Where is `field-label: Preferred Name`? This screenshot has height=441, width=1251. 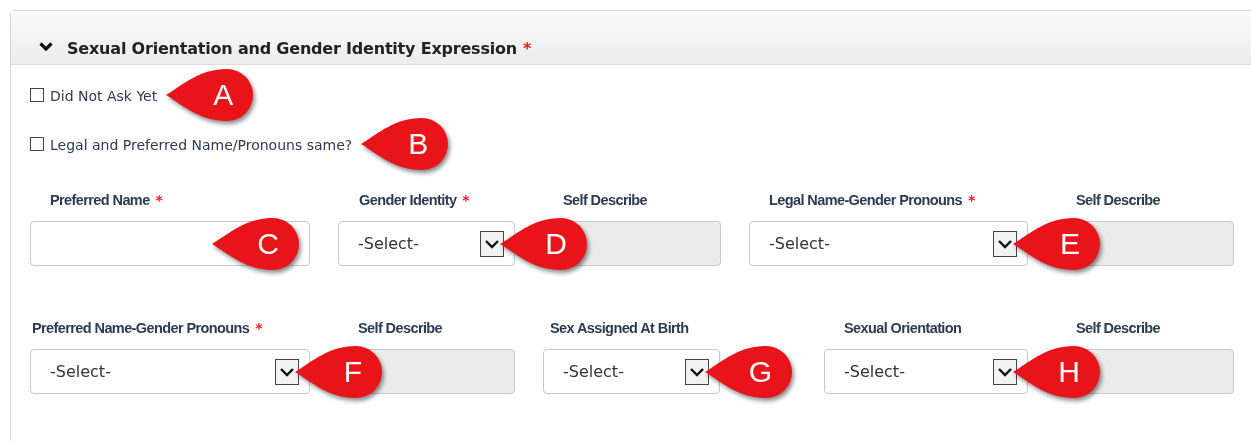 field-label: Preferred Name is located at coordinates (100, 200).